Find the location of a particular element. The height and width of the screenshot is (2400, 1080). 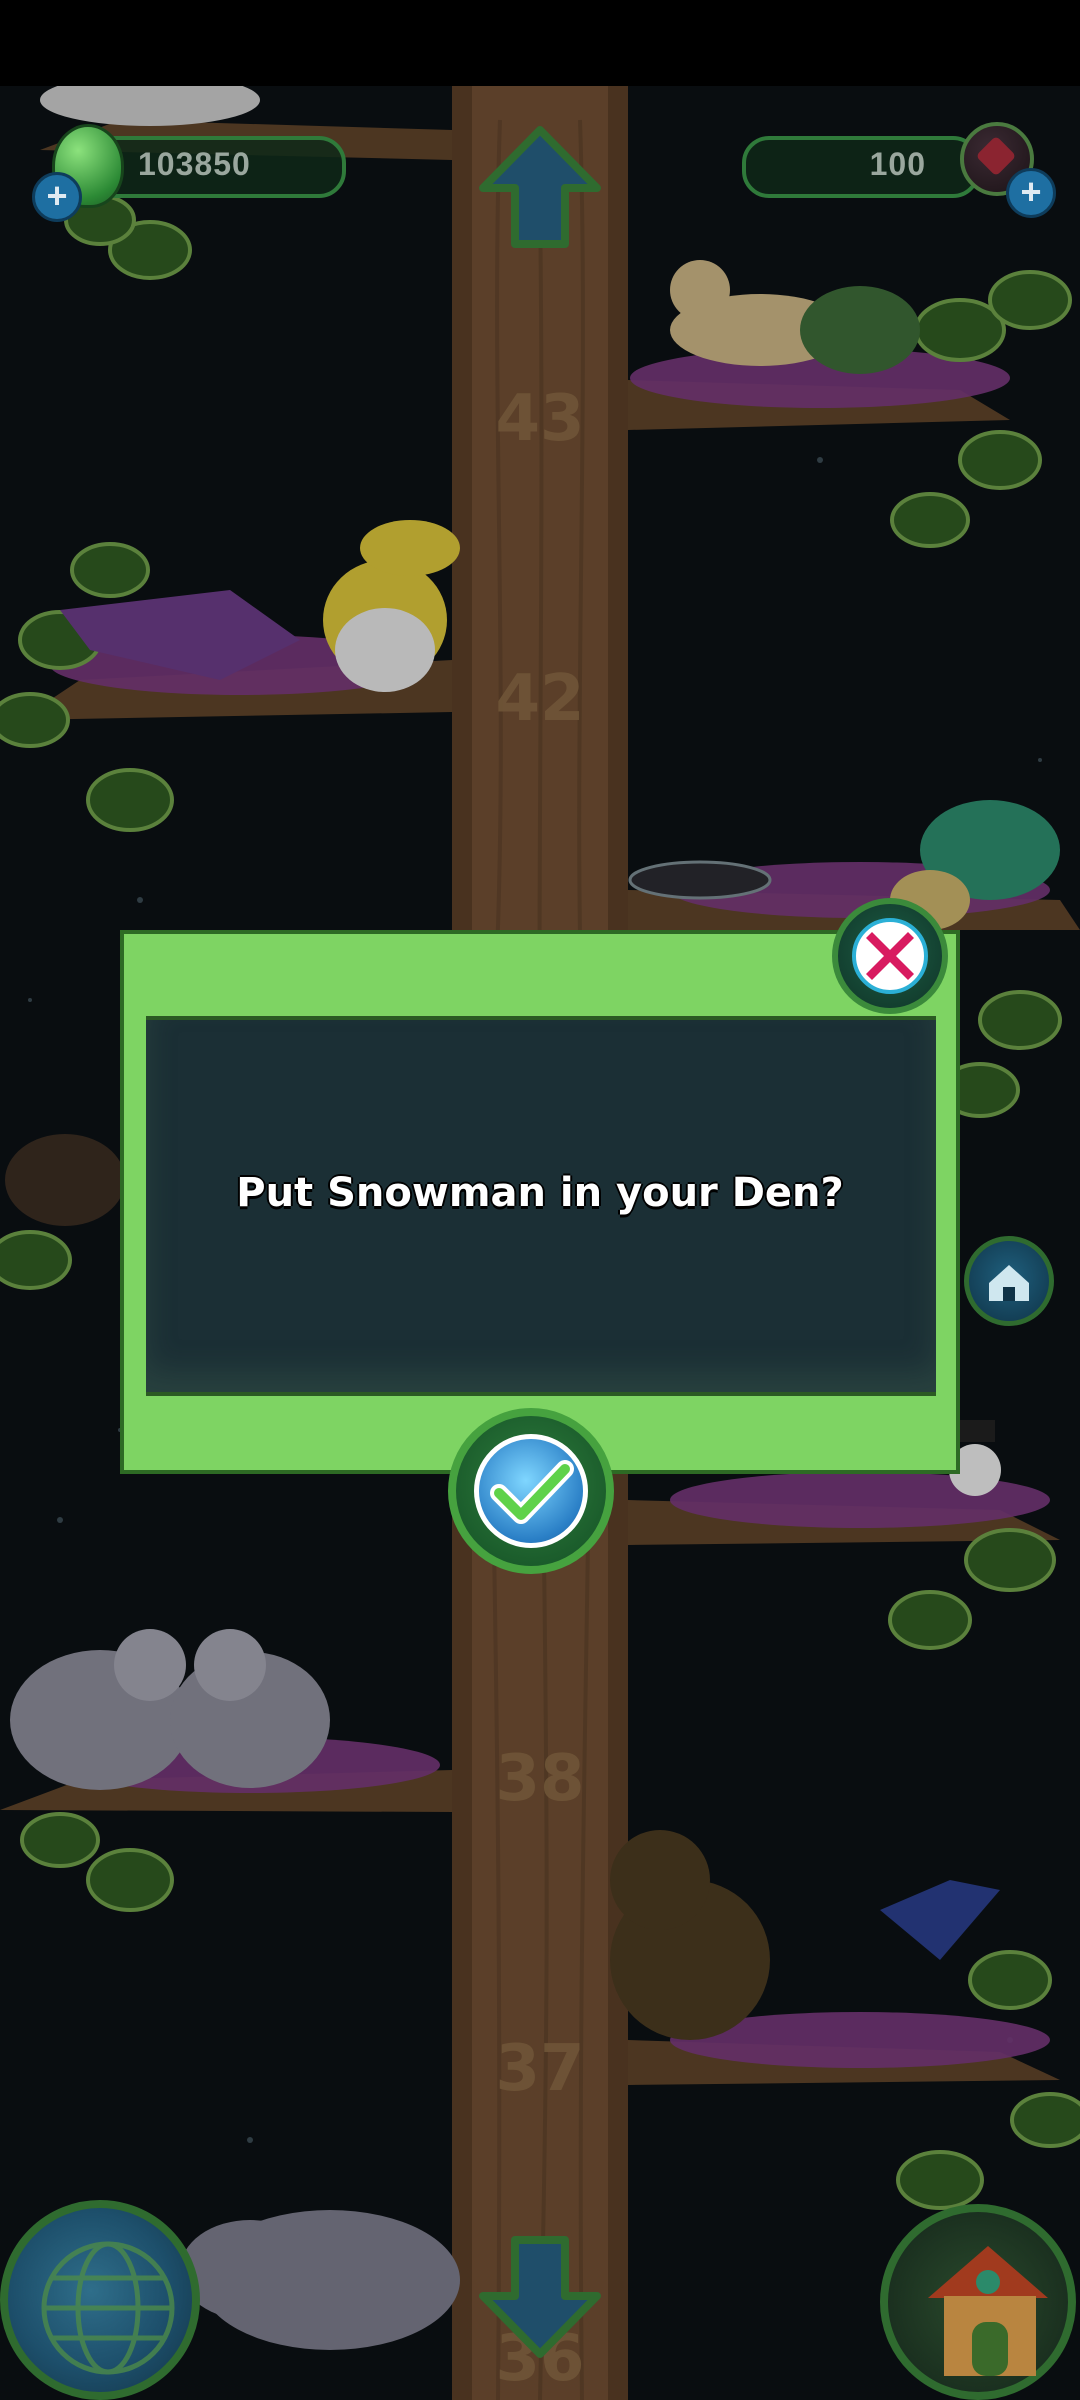

close-button is located at coordinates (890, 956).